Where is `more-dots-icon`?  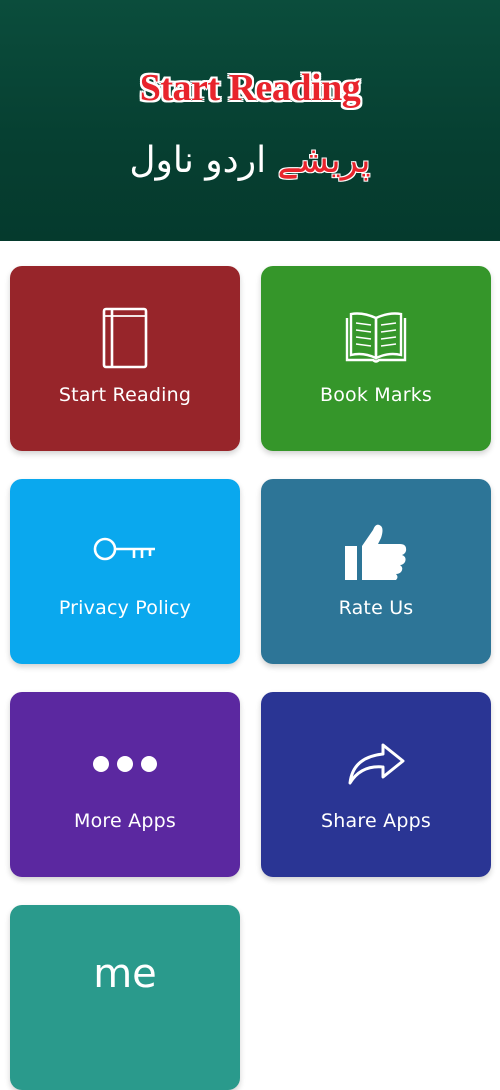 more-dots-icon is located at coordinates (125, 764).